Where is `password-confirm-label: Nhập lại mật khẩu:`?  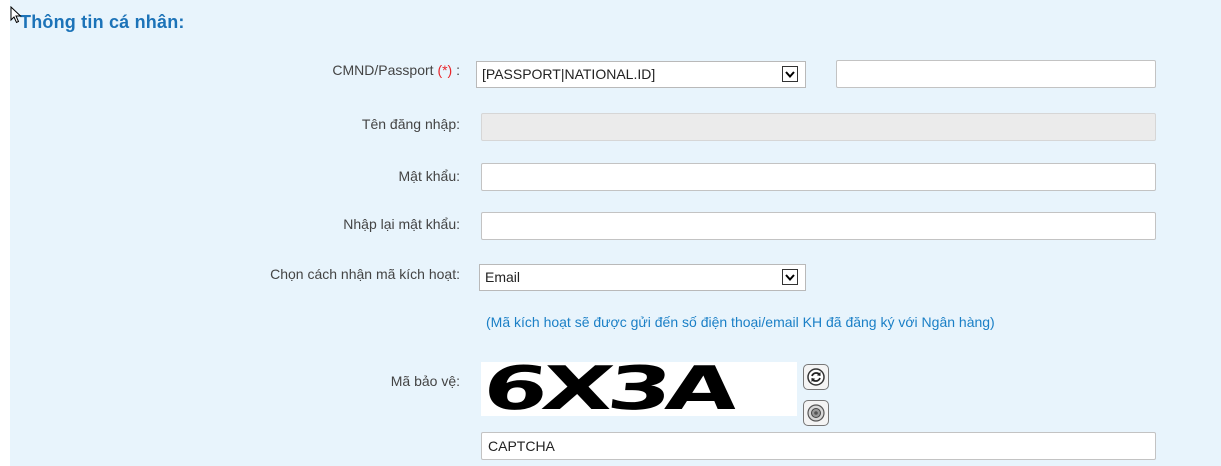 password-confirm-label: Nhập lại mật khẩu: is located at coordinates (401, 224).